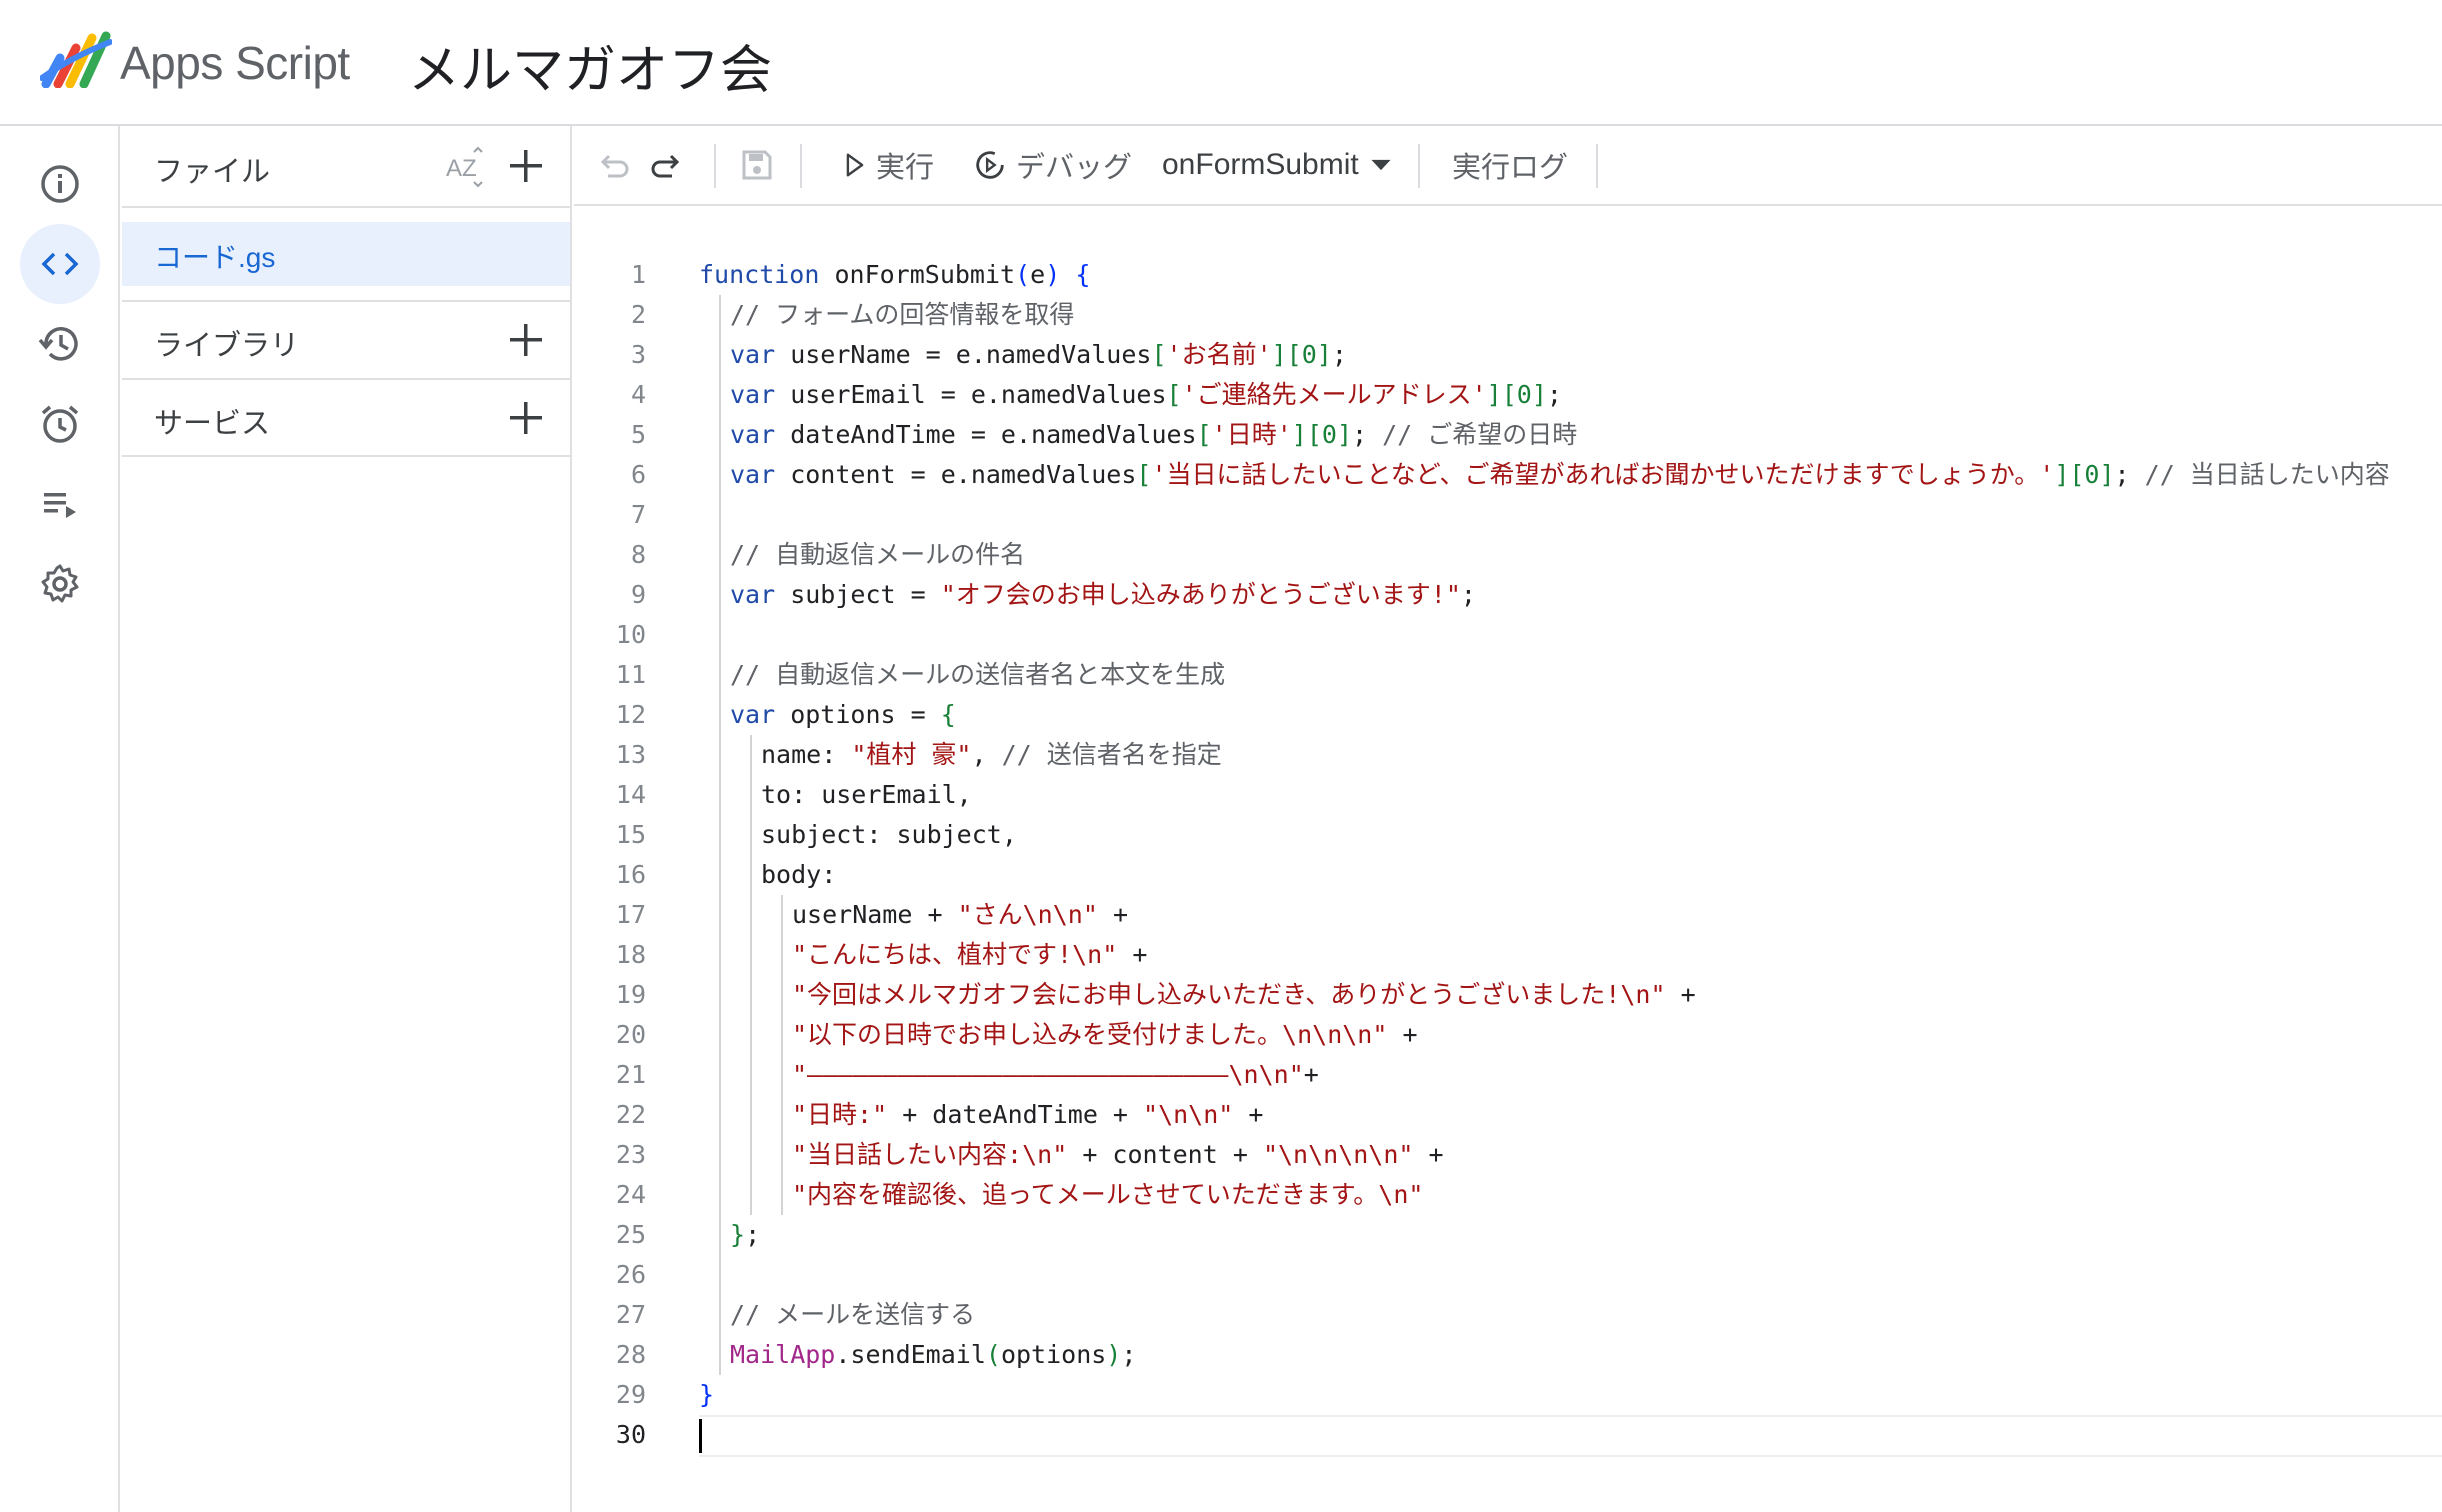  What do you see at coordinates (630, 634) in the screenshot?
I see `line-number: 10` at bounding box center [630, 634].